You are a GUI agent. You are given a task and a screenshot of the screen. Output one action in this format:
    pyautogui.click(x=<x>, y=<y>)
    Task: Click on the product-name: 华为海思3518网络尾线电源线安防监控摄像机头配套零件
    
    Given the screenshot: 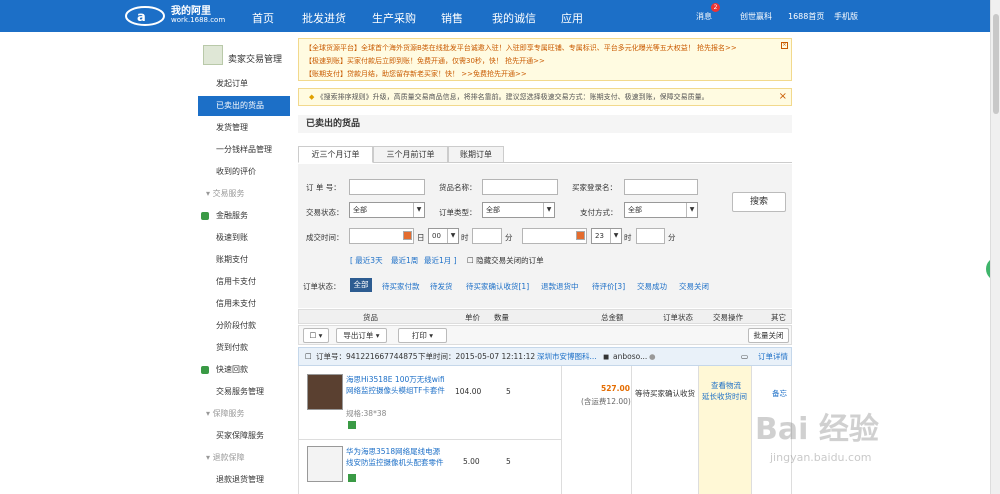 What is the action you would take?
    pyautogui.click(x=396, y=457)
    